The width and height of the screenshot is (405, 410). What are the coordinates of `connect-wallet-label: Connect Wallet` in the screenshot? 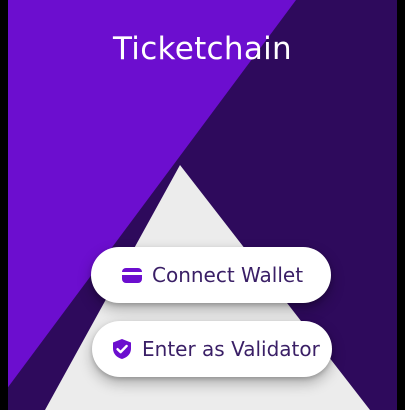 It's located at (228, 275).